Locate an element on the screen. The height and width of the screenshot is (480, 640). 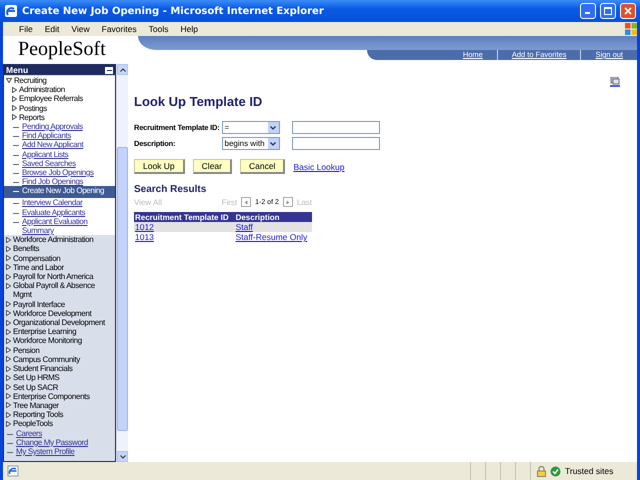
close-button is located at coordinates (628, 11).